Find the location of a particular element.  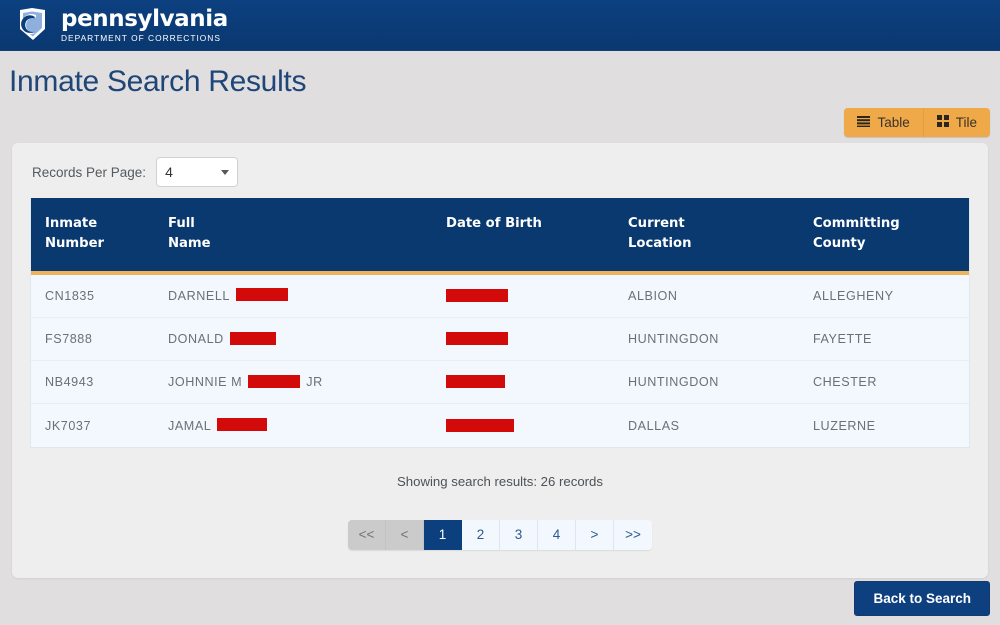

table-view-button: Table is located at coordinates (883, 122).